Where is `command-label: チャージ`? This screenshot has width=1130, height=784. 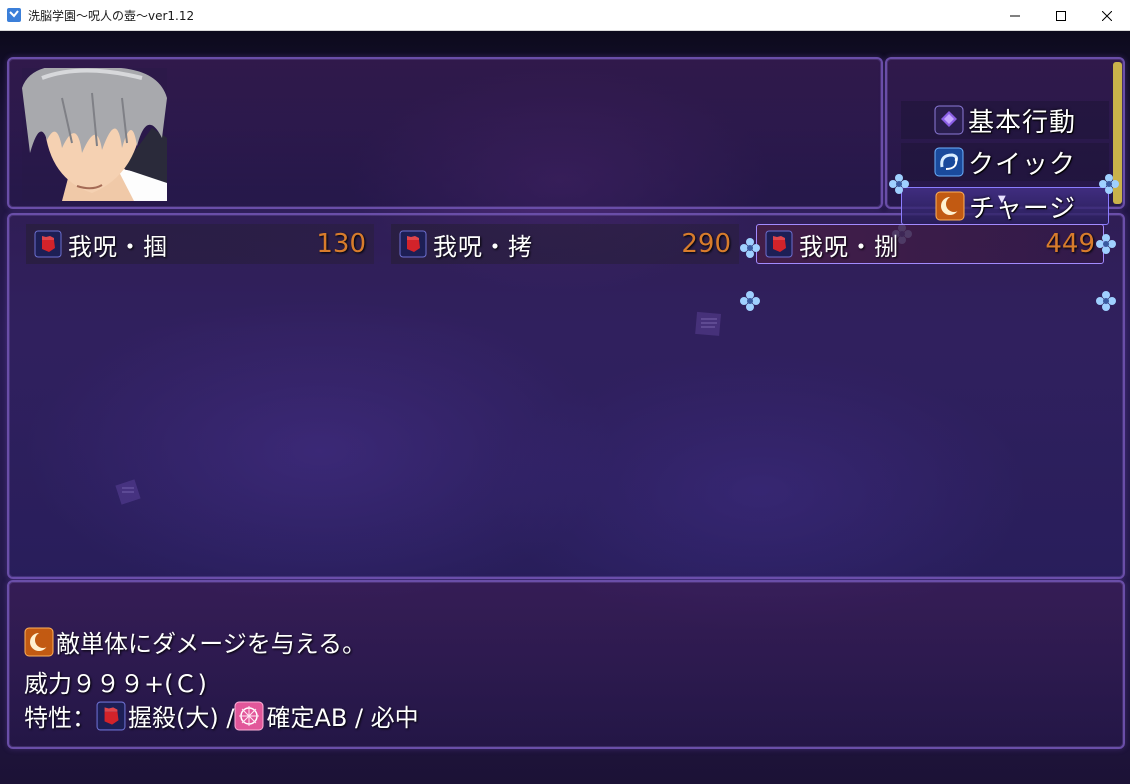
command-label: チャージ is located at coordinates (1023, 208).